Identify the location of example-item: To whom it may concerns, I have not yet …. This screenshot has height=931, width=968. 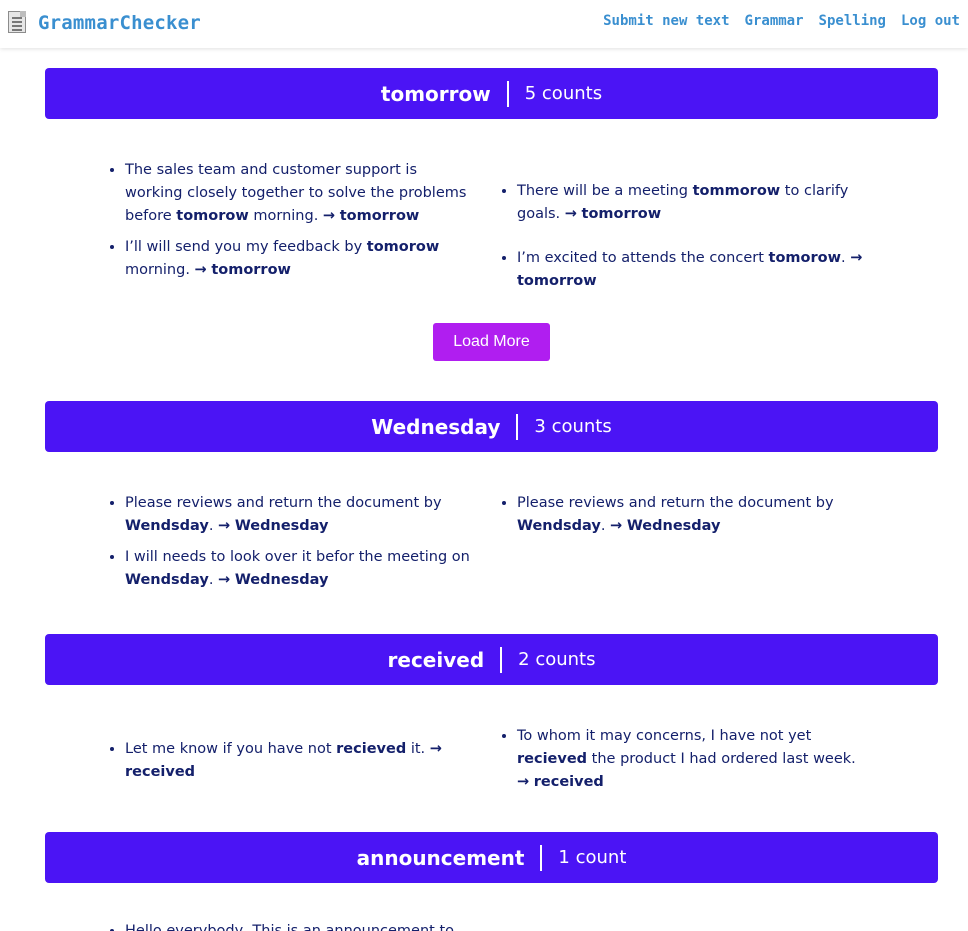
(692, 759).